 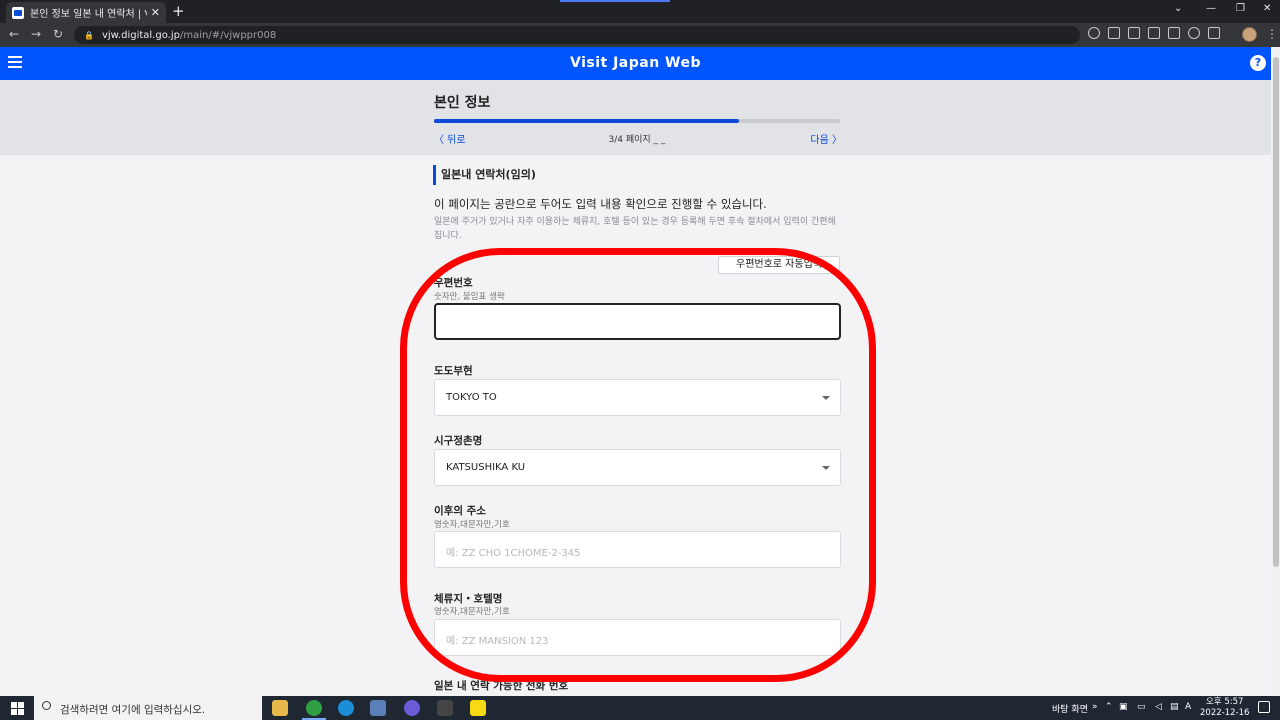 I want to click on site-title: Visit Japan Web, so click(x=635, y=63).